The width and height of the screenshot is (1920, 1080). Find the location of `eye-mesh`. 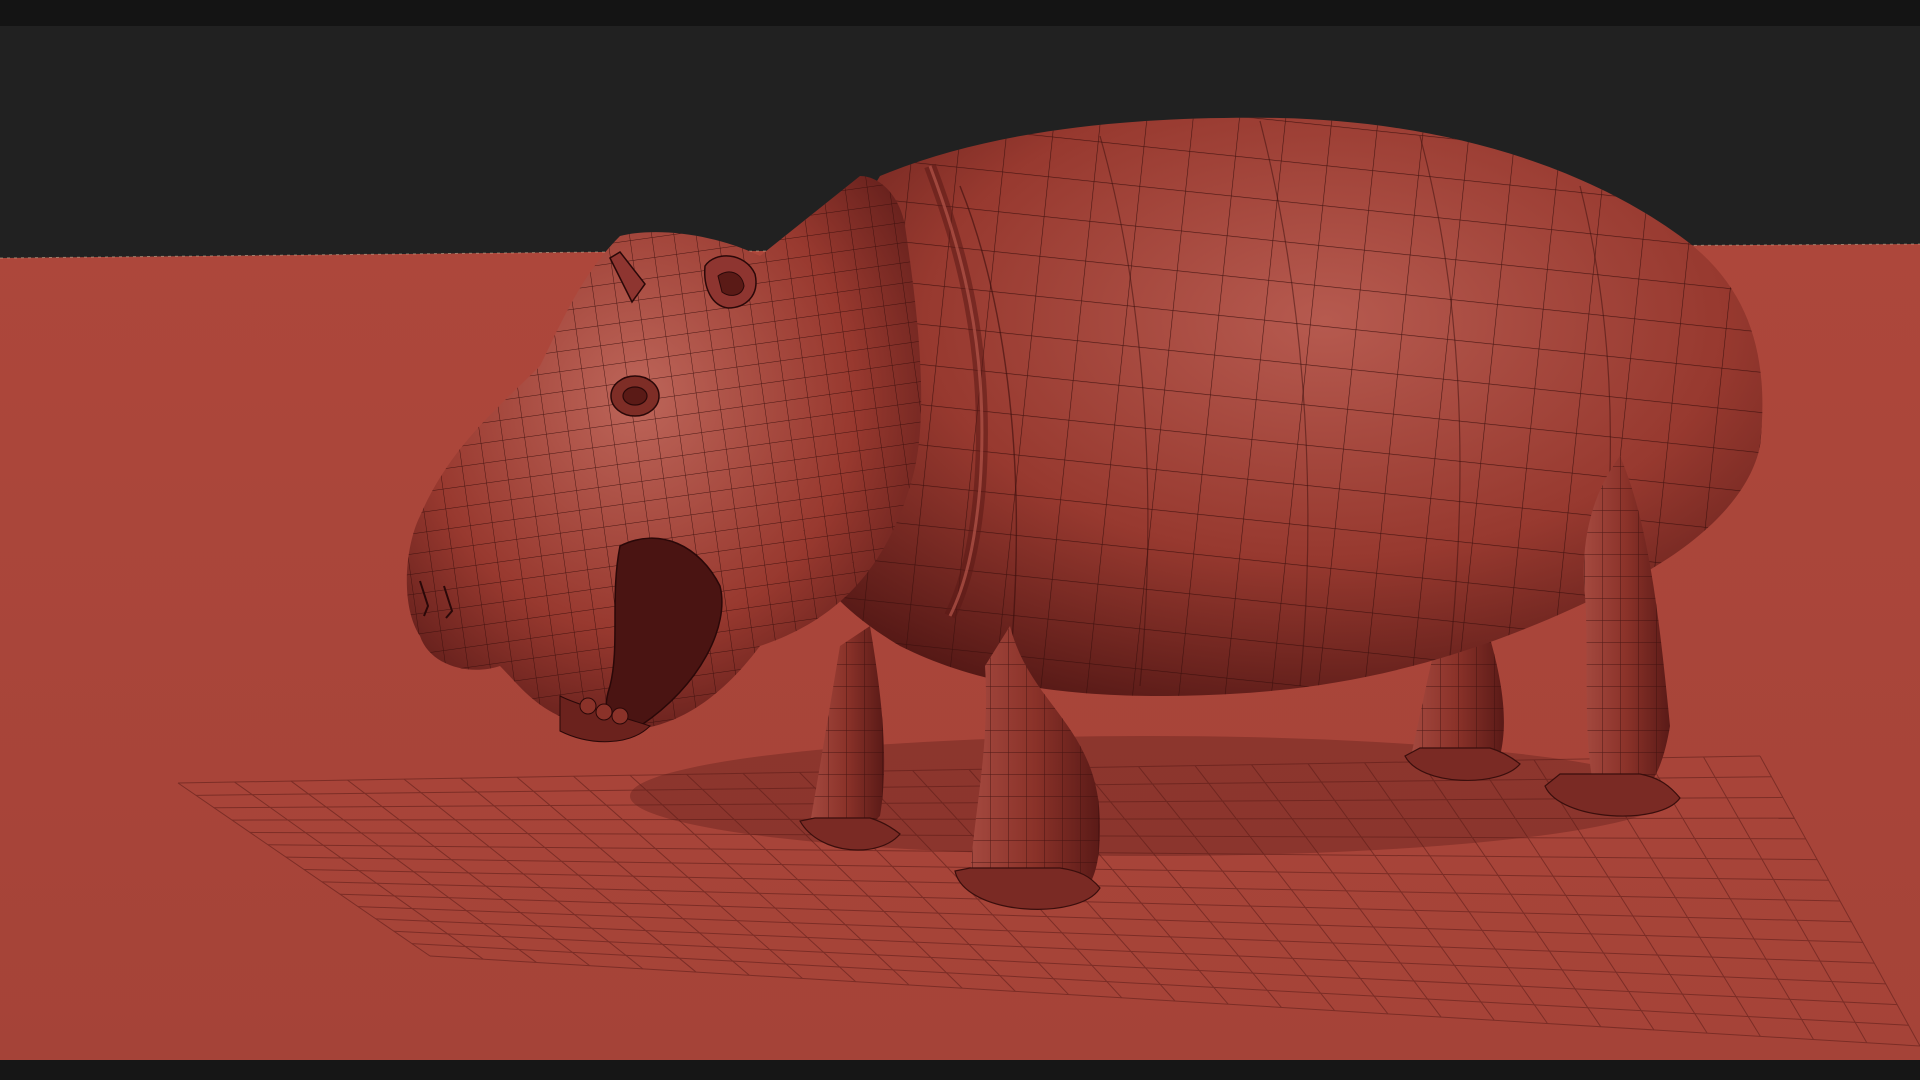

eye-mesh is located at coordinates (635, 396).